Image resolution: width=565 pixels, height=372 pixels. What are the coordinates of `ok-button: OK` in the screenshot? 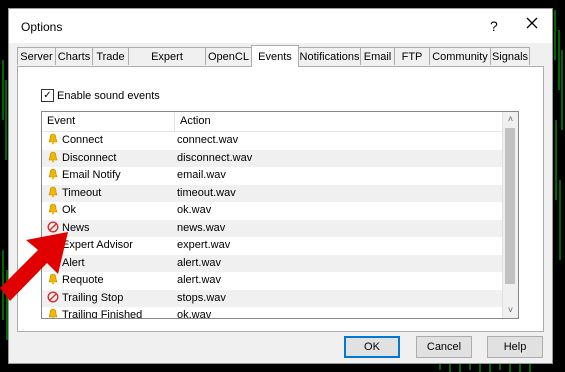 It's located at (372, 347).